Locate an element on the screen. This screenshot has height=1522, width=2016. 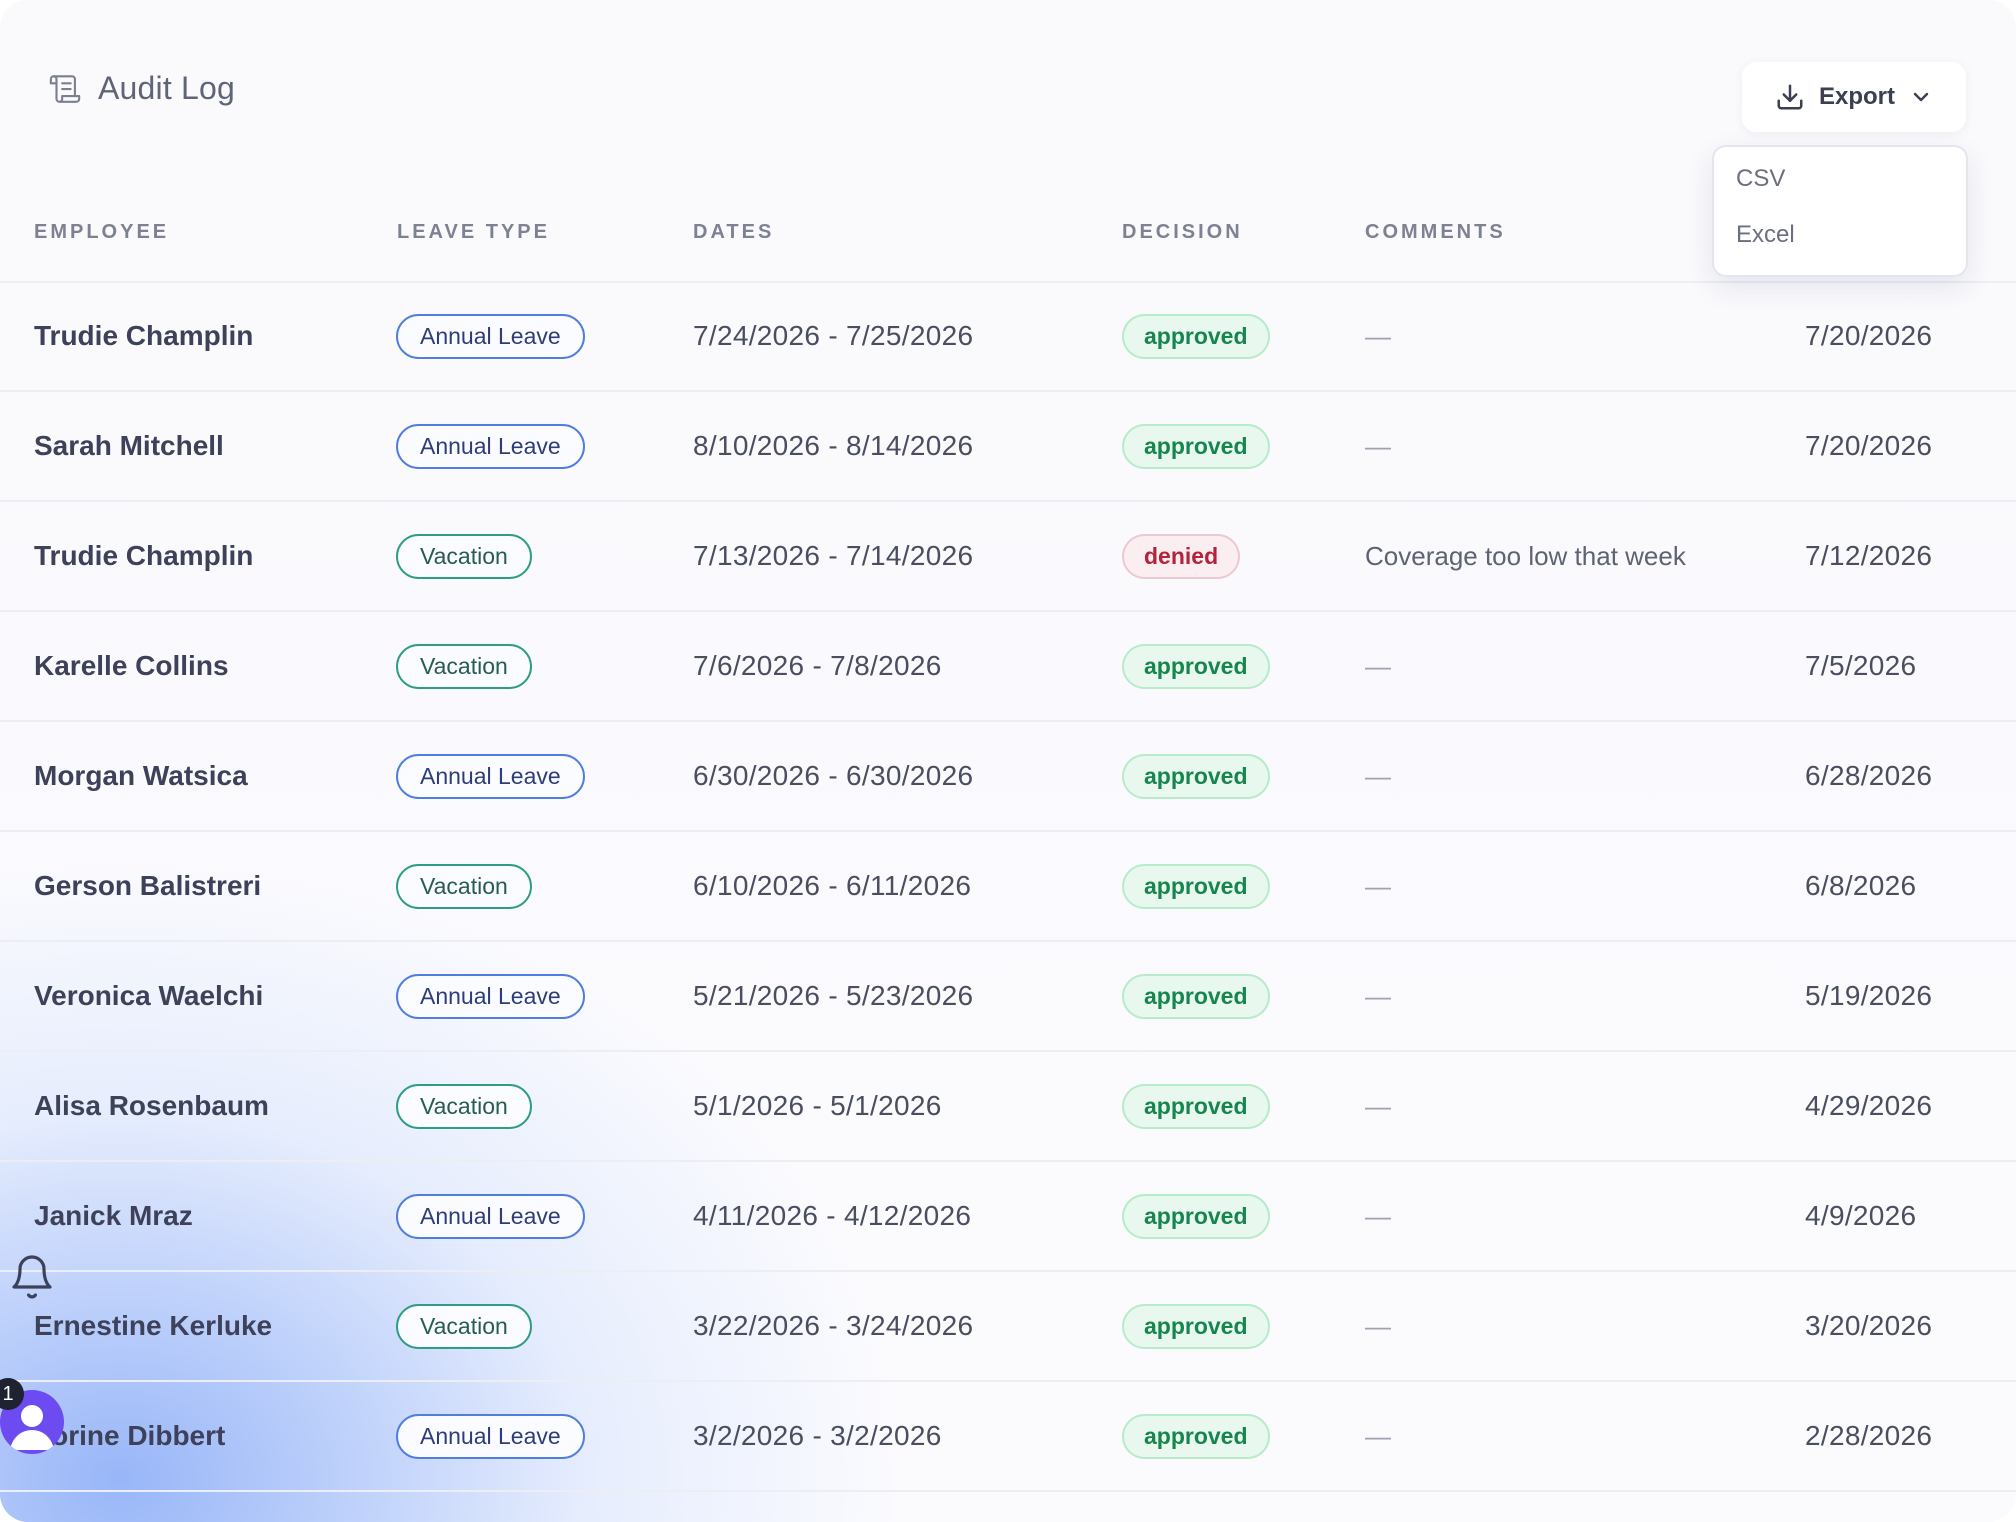
column-header-dates: DATES is located at coordinates (734, 232).